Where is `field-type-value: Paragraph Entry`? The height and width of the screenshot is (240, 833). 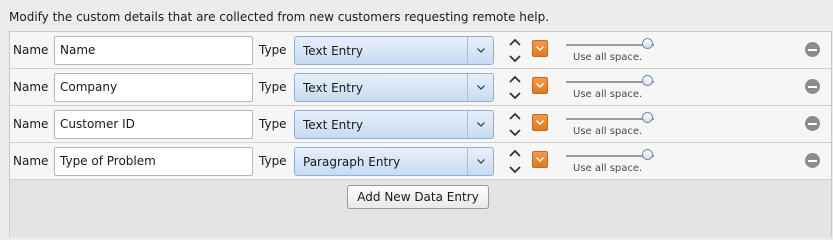 field-type-value: Paragraph Entry is located at coordinates (352, 162).